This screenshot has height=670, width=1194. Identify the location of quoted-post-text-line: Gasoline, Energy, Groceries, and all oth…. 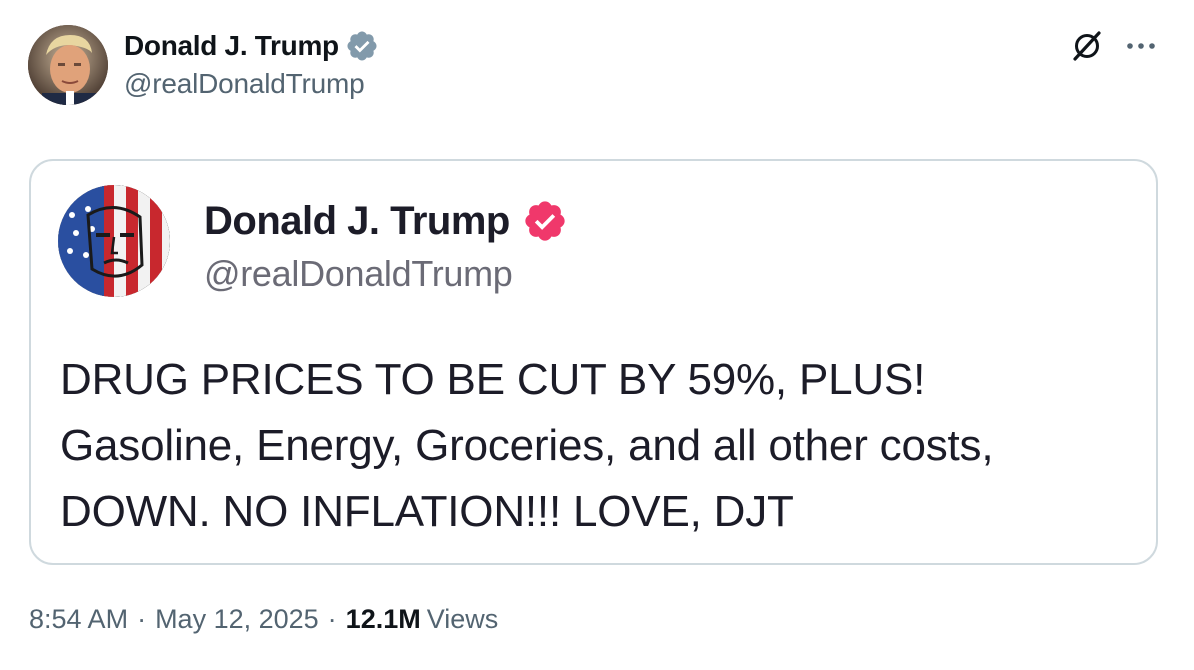
(527, 445).